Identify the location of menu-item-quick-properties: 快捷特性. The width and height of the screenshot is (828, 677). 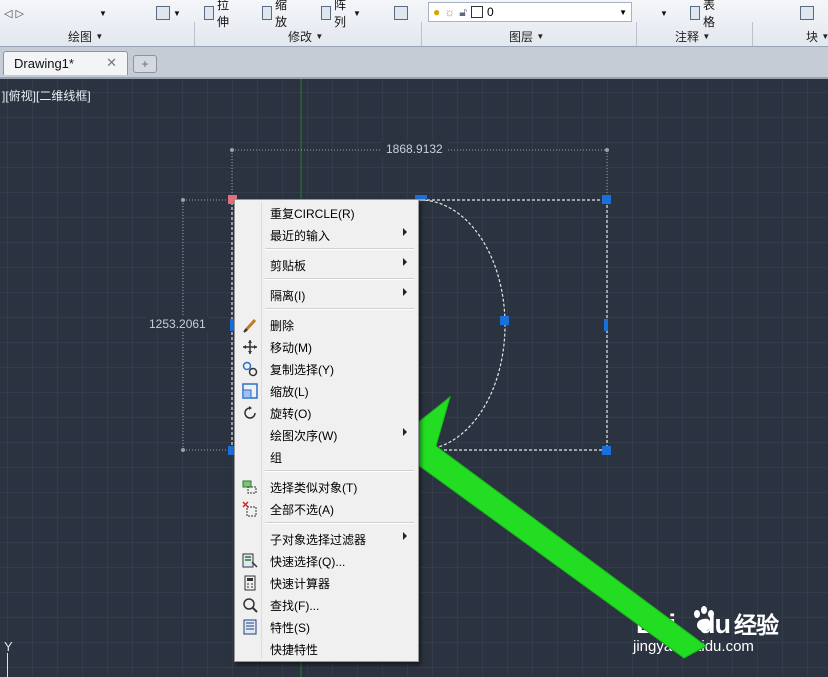
(326, 649).